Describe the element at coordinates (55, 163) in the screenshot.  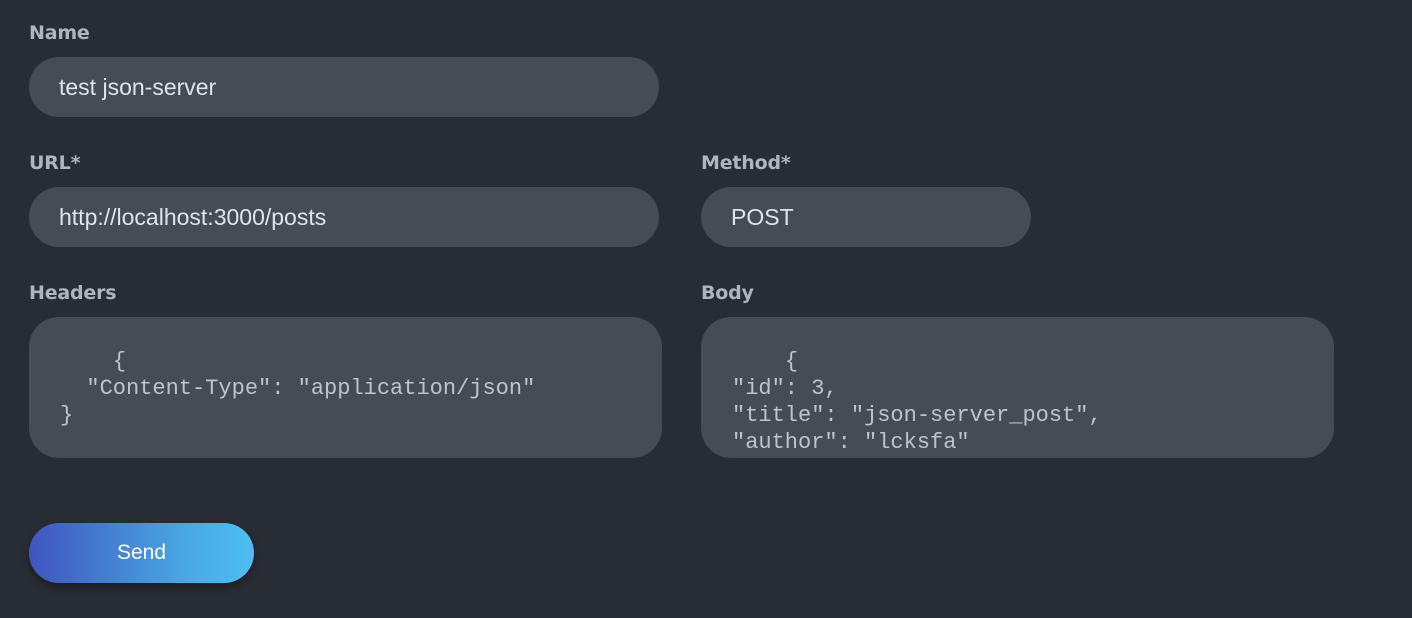
I see `url-label: URL*` at that location.